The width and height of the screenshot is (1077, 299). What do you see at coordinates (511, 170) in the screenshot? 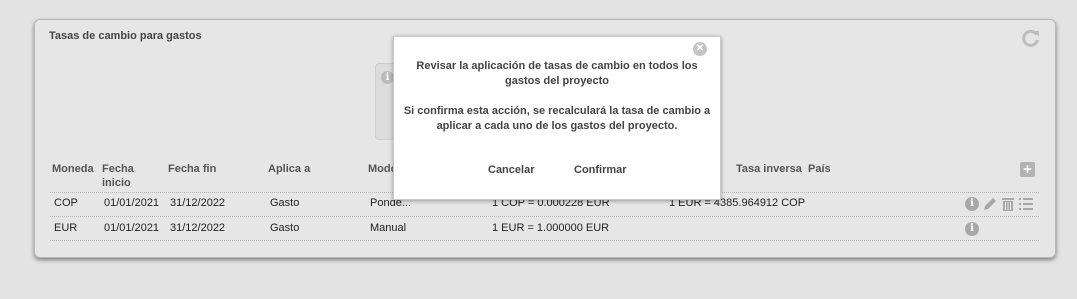
I see `cancel-button: Cancelar` at bounding box center [511, 170].